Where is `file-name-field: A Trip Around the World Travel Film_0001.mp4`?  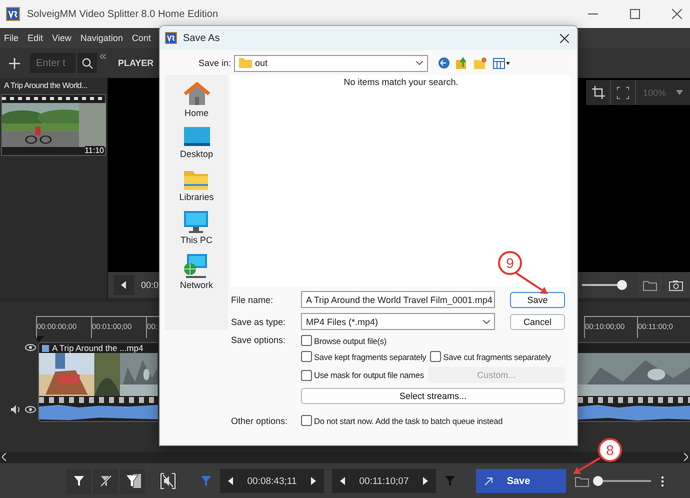 file-name-field: A Trip Around the World Travel Film_0001.mp4 is located at coordinates (398, 299).